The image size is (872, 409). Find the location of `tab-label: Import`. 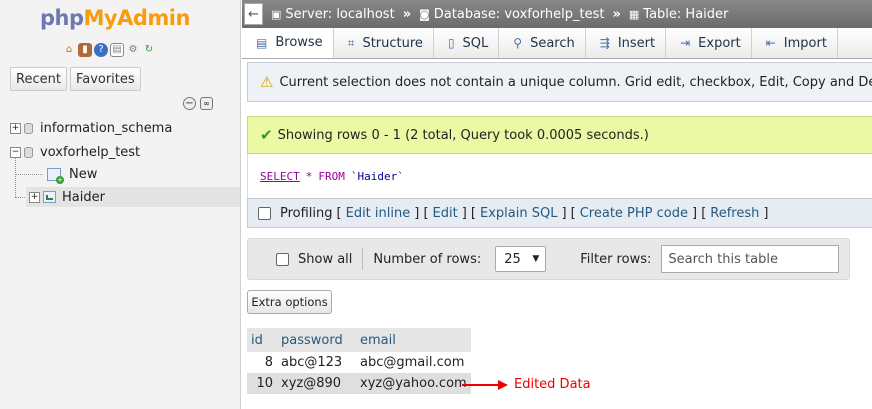

tab-label: Import is located at coordinates (805, 43).